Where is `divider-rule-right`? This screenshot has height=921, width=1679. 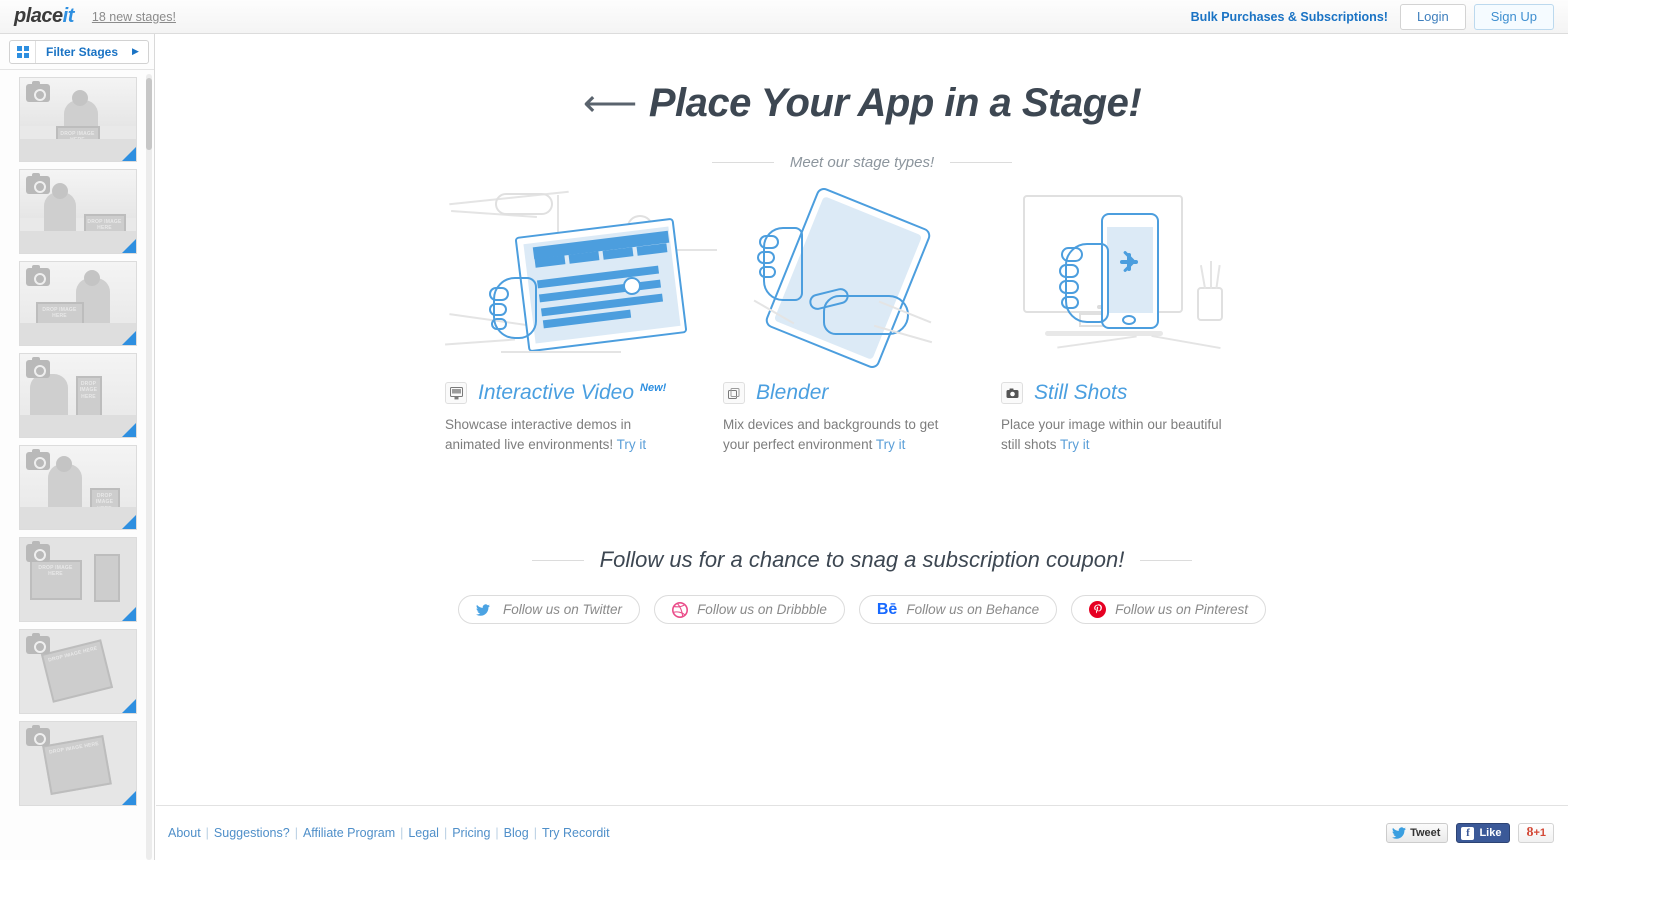 divider-rule-right is located at coordinates (981, 162).